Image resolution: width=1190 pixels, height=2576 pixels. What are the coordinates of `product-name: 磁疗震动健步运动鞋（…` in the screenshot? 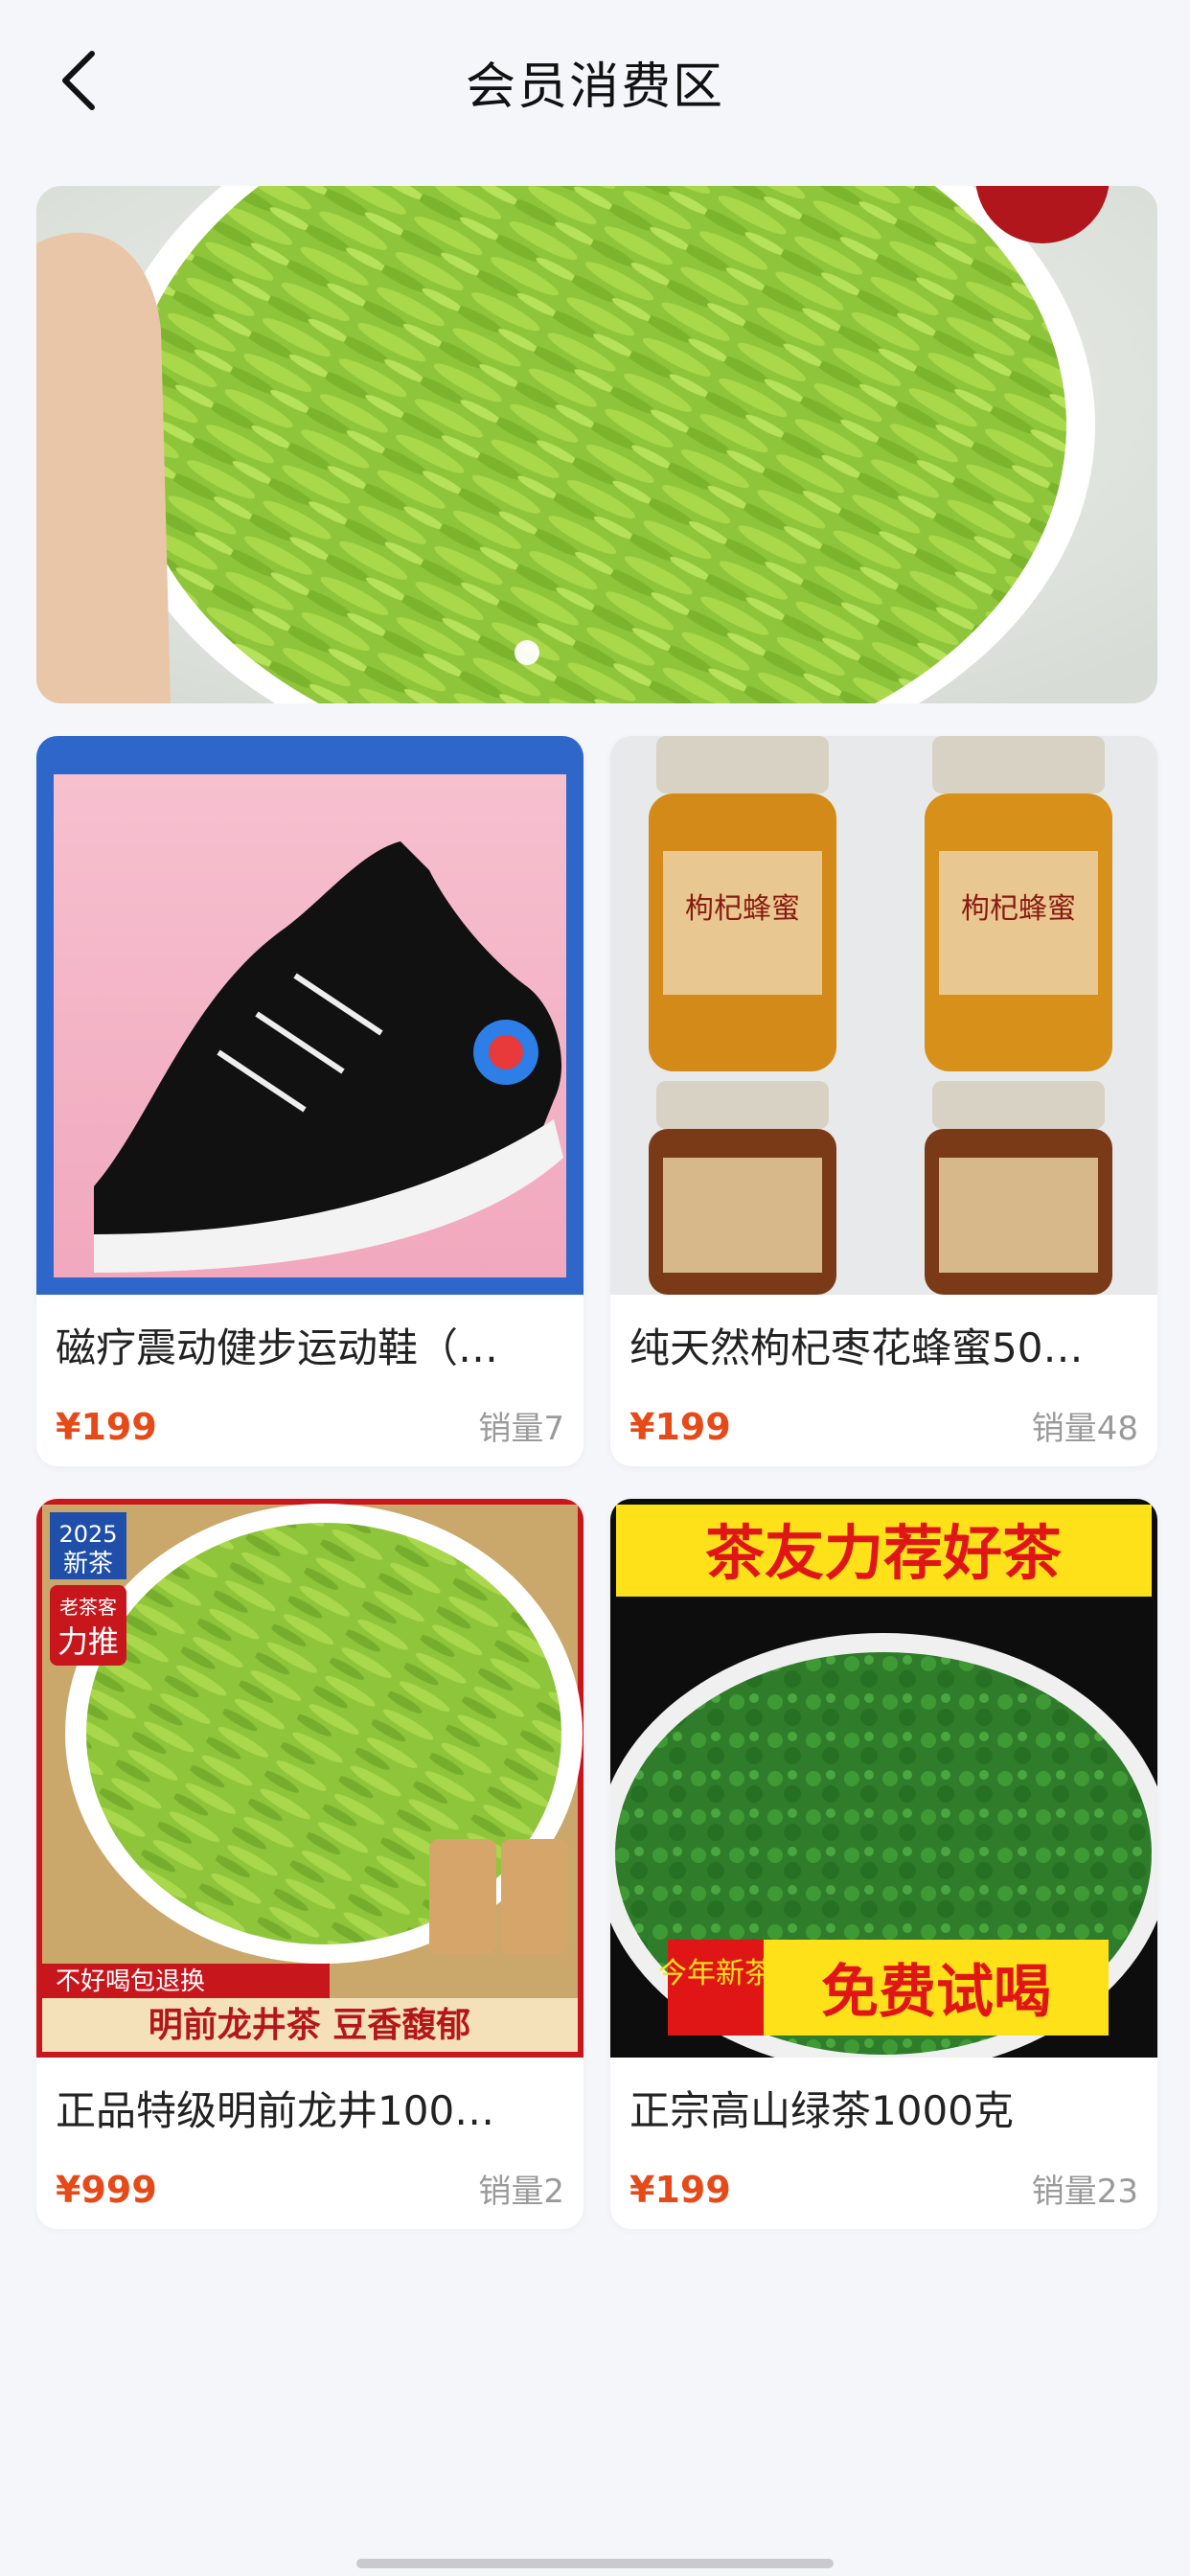 It's located at (278, 1347).